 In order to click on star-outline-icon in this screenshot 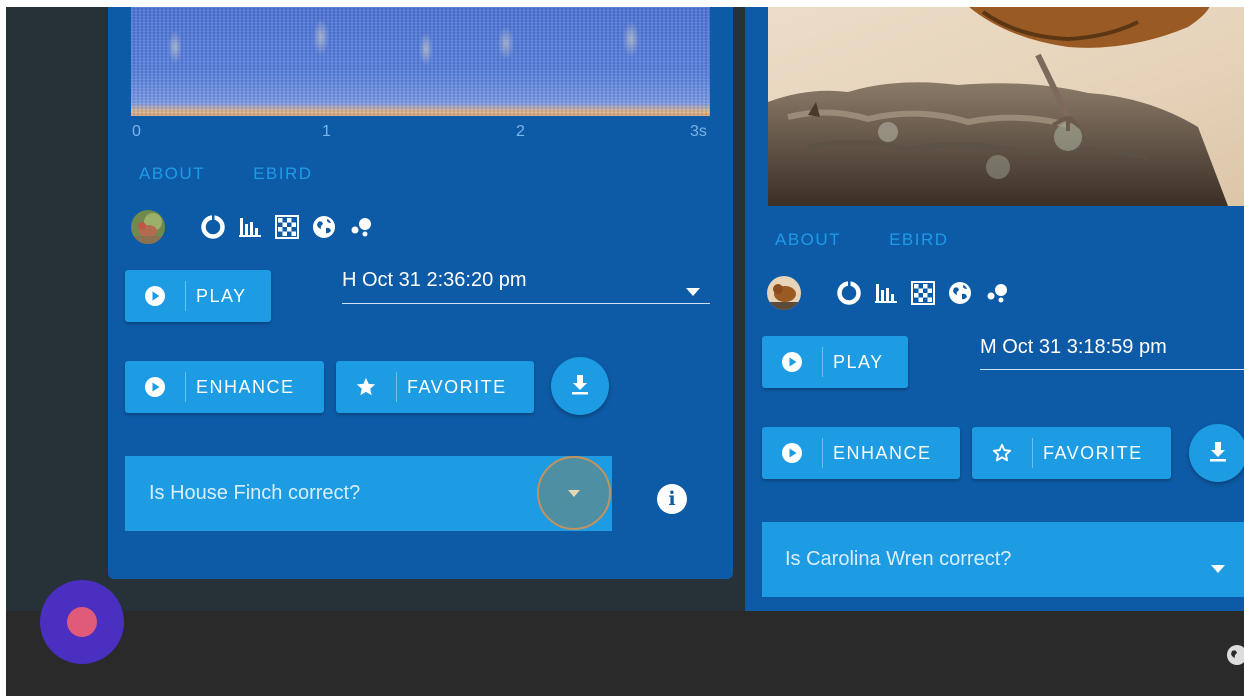, I will do `click(1002, 453)`.